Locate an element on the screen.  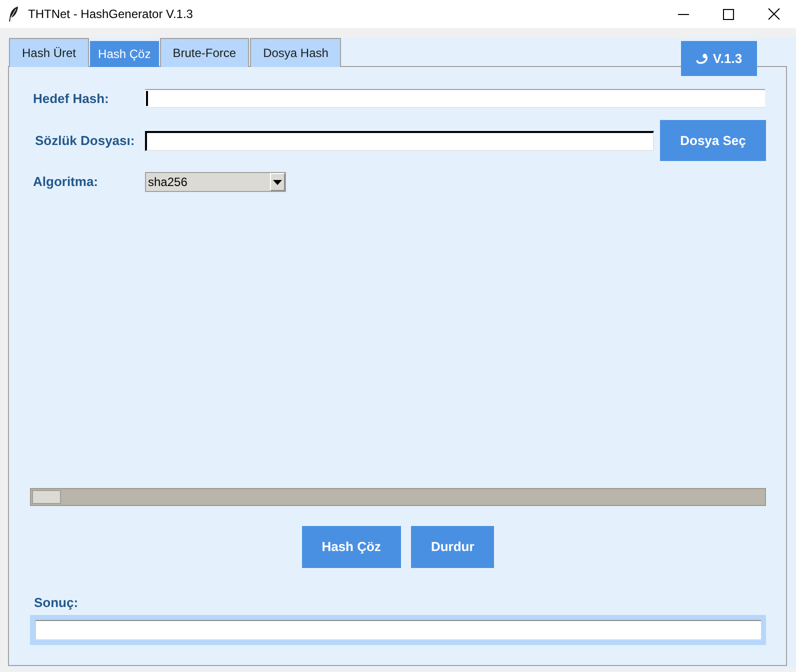
hook-icon is located at coordinates (702, 58).